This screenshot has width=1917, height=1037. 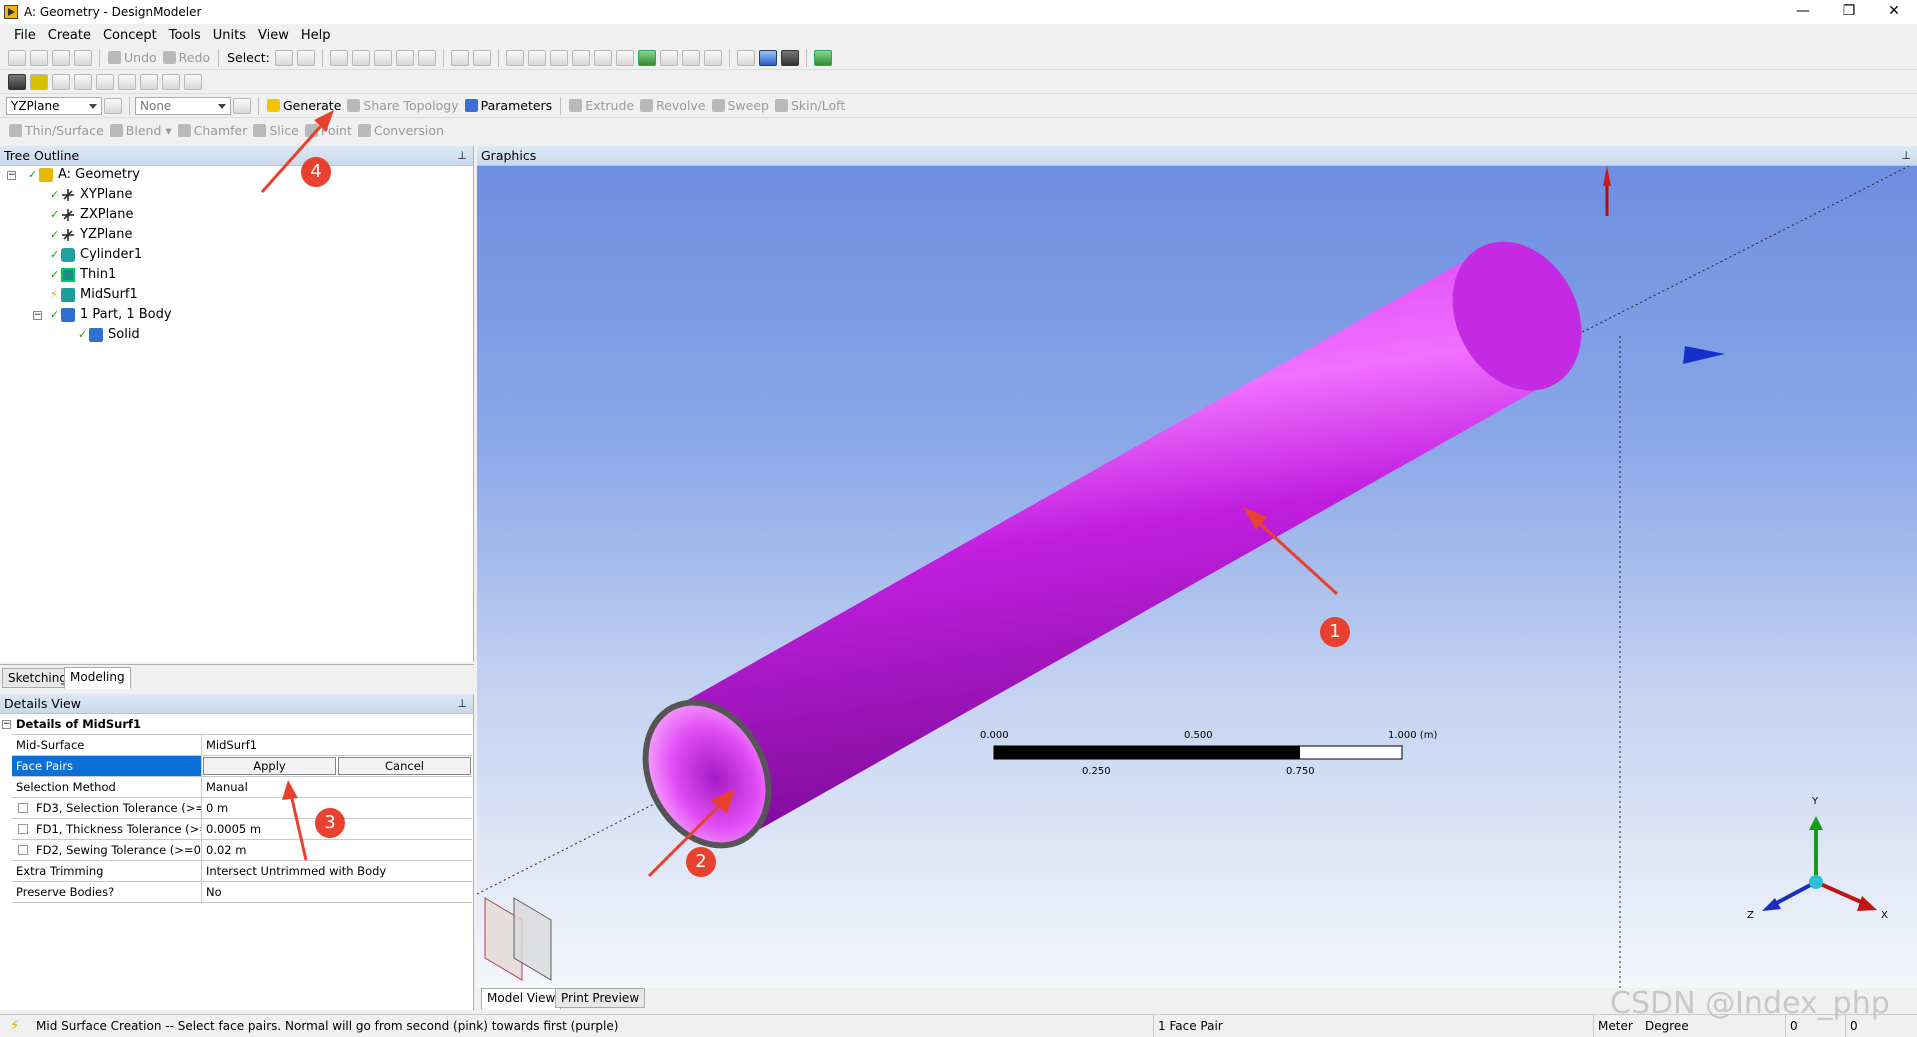 I want to click on conversion-button: Conversion, so click(x=400, y=130).